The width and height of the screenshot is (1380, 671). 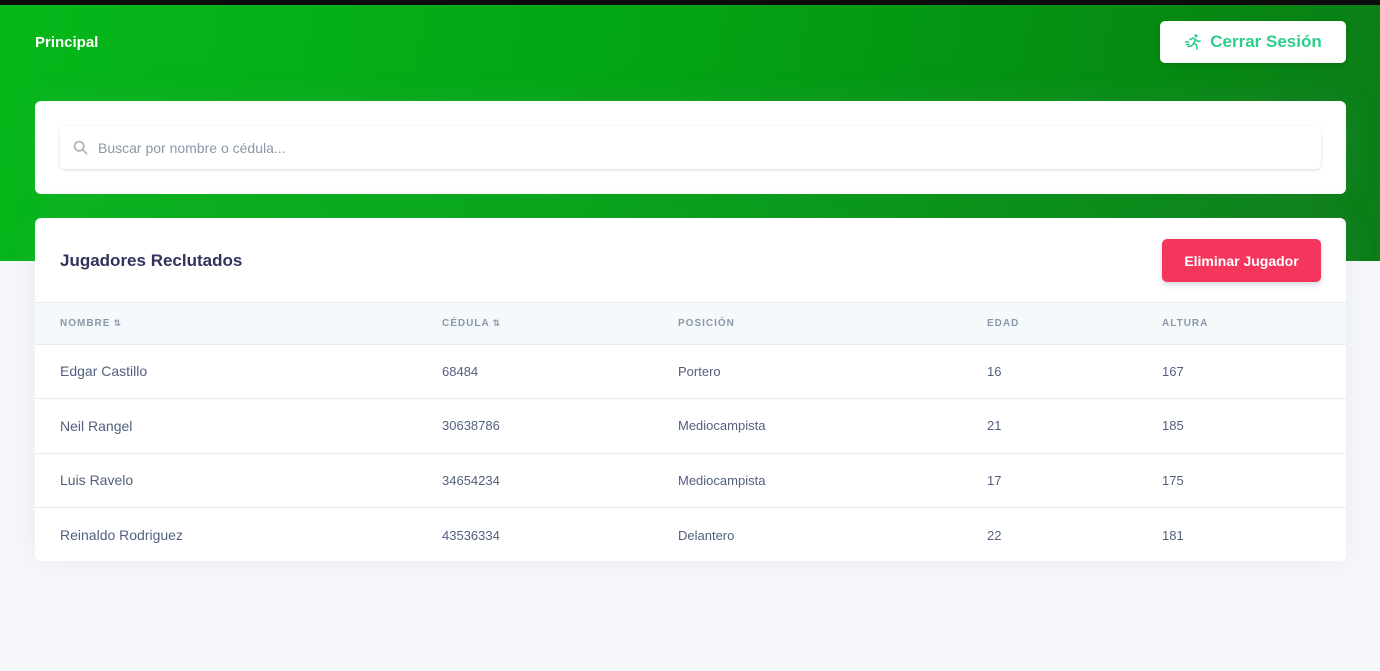 What do you see at coordinates (66, 42) in the screenshot?
I see `brand-link: Principal` at bounding box center [66, 42].